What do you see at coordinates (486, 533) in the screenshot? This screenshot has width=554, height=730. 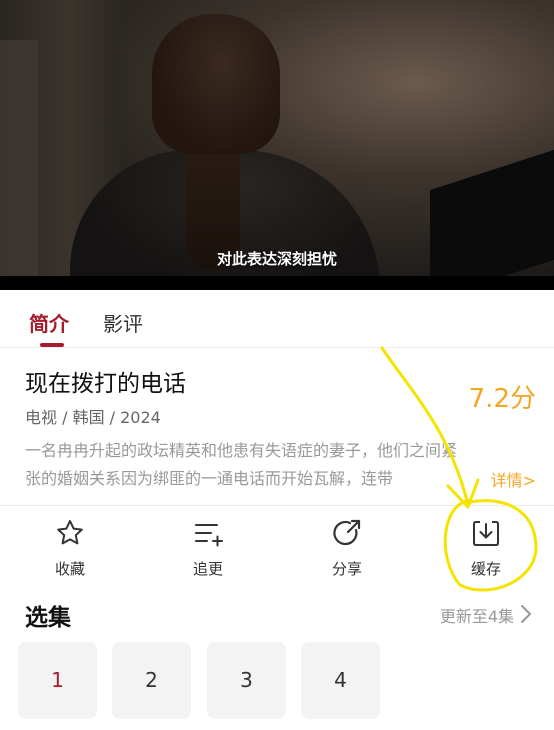 I see `download-icon` at bounding box center [486, 533].